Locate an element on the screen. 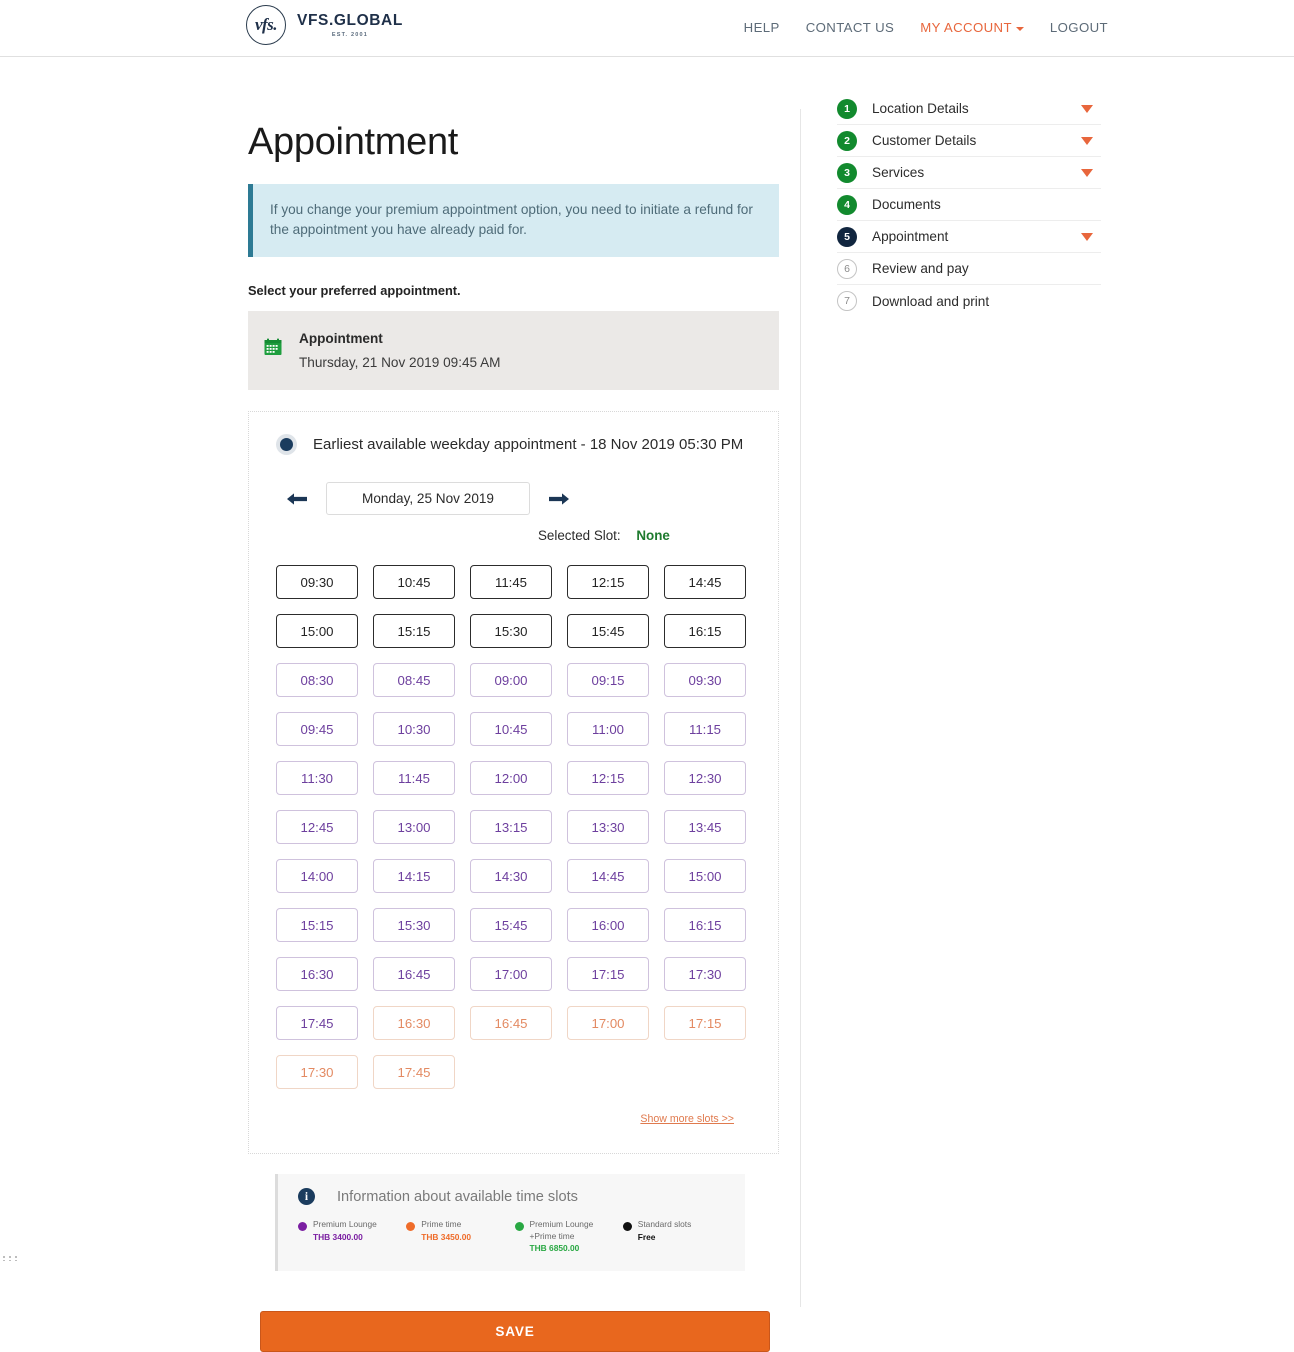 This screenshot has height=1352, width=1294. time-slot-premium: 15:00 is located at coordinates (705, 876).